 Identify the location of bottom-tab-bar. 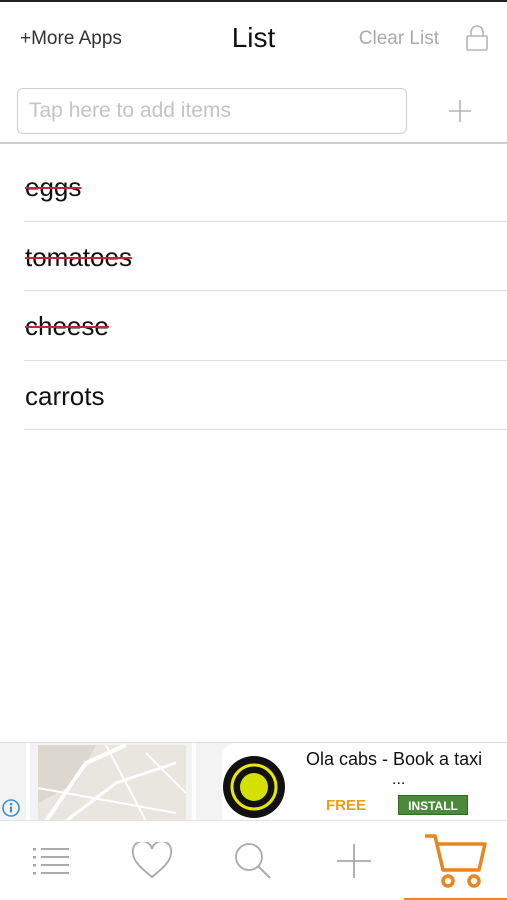
(253, 860).